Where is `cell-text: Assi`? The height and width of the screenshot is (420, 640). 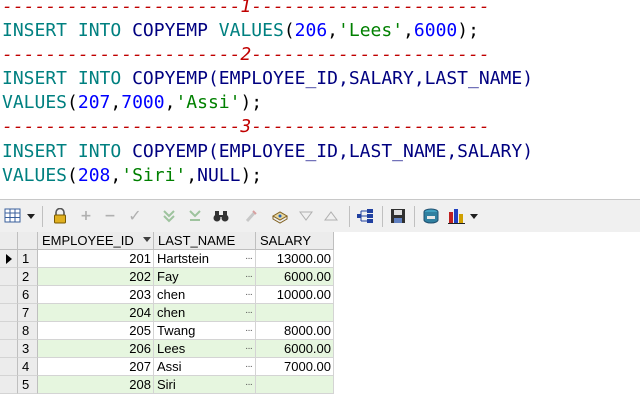 cell-text: Assi is located at coordinates (169, 366).